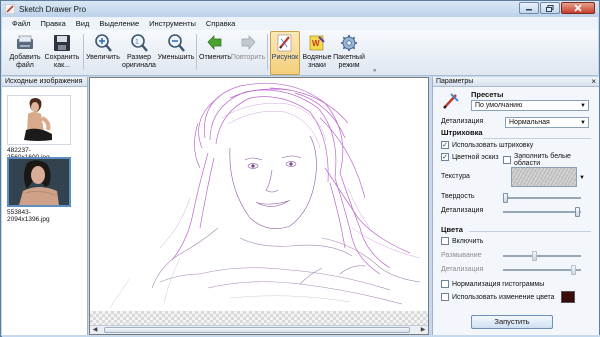  Describe the element at coordinates (487, 145) in the screenshot. I see `use-hatching-row: Использовать штриховку` at that location.